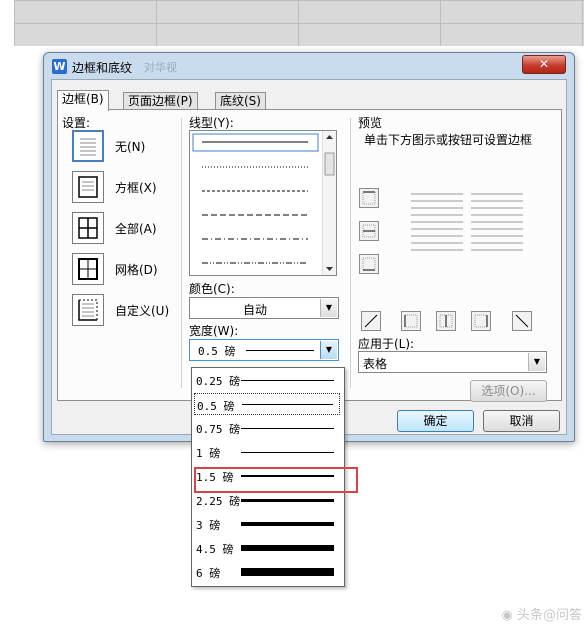 The width and height of the screenshot is (588, 631). What do you see at coordinates (88, 310) in the screenshot?
I see `setting-custom-icon` at bounding box center [88, 310].